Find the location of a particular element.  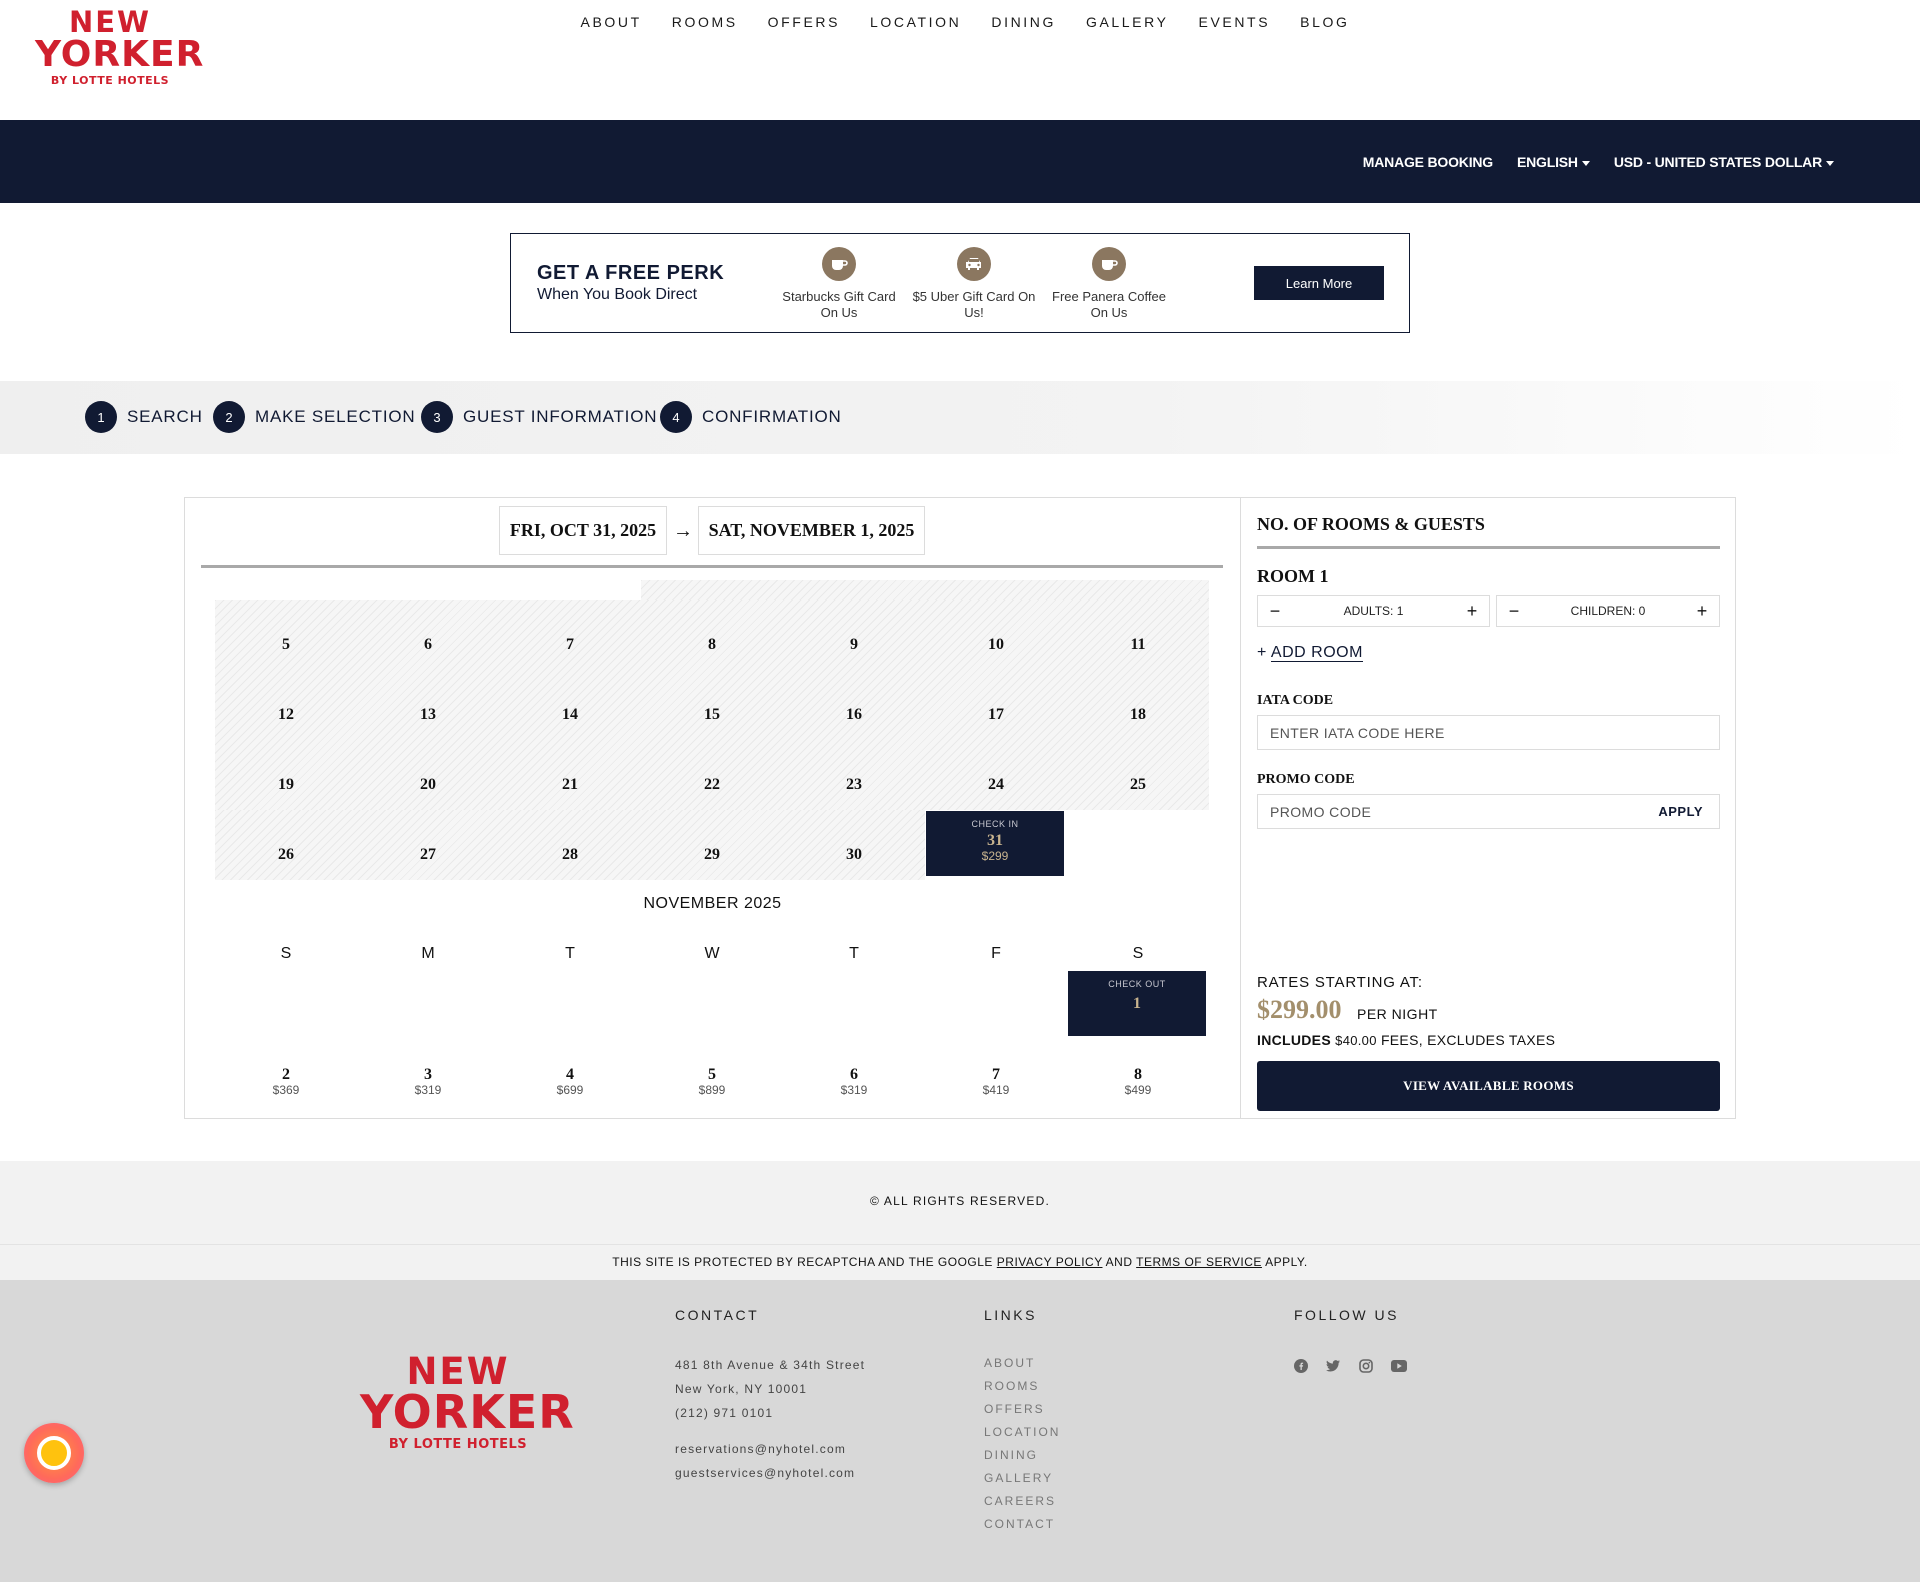

step-make-selection: 2 MAKE SELECTION is located at coordinates (314, 417).